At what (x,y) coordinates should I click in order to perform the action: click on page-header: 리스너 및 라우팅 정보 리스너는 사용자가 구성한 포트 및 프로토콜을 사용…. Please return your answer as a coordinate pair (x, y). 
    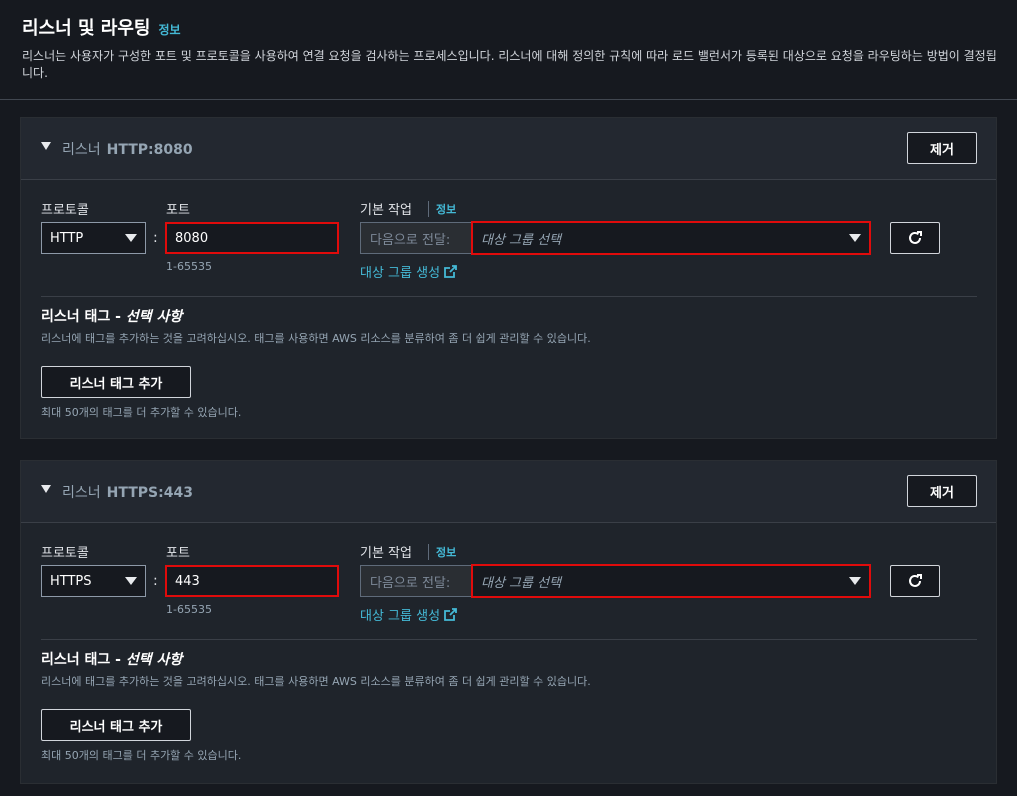
    Looking at the image, I should click on (508, 50).